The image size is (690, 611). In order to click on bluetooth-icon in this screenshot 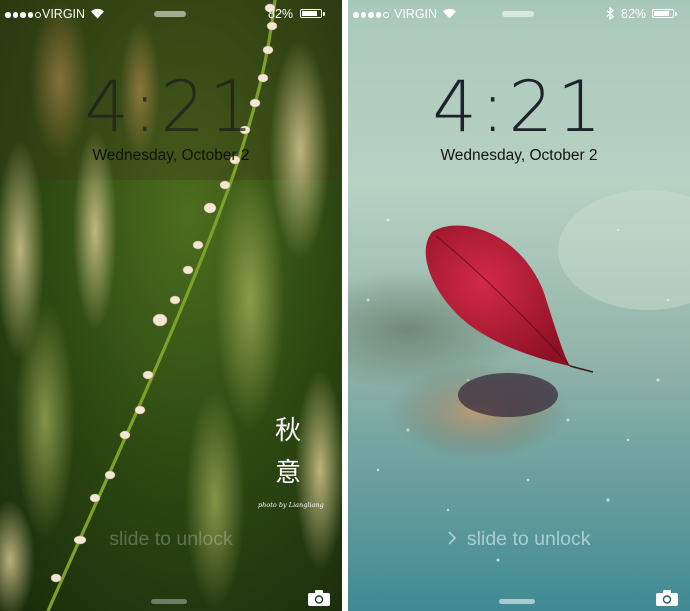, I will do `click(610, 13)`.